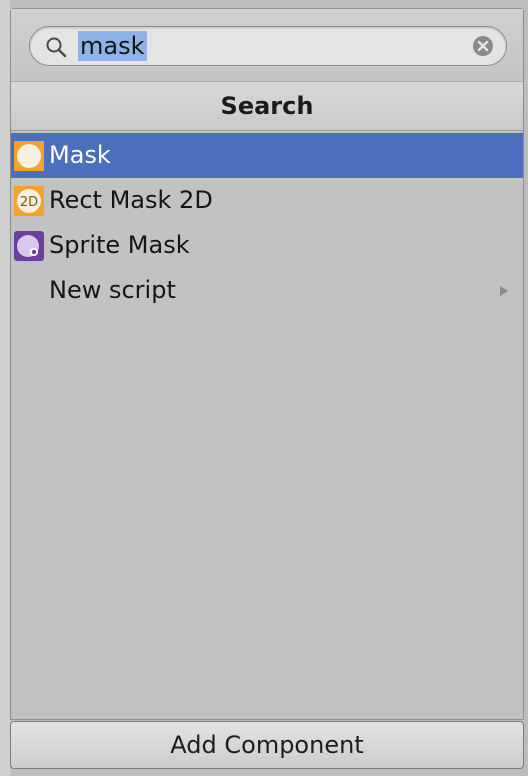 This screenshot has height=776, width=528. What do you see at coordinates (267, 745) in the screenshot?
I see `add-component-button: Add Component` at bounding box center [267, 745].